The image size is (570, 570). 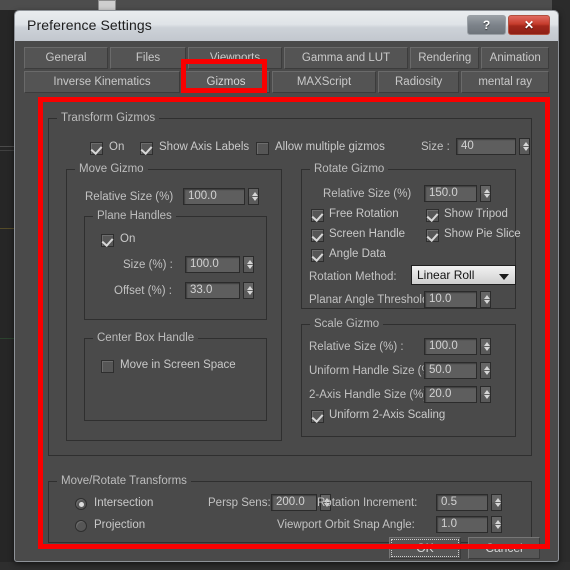 What do you see at coordinates (239, 503) in the screenshot?
I see `persp-sens-label: Persp Sens:` at bounding box center [239, 503].